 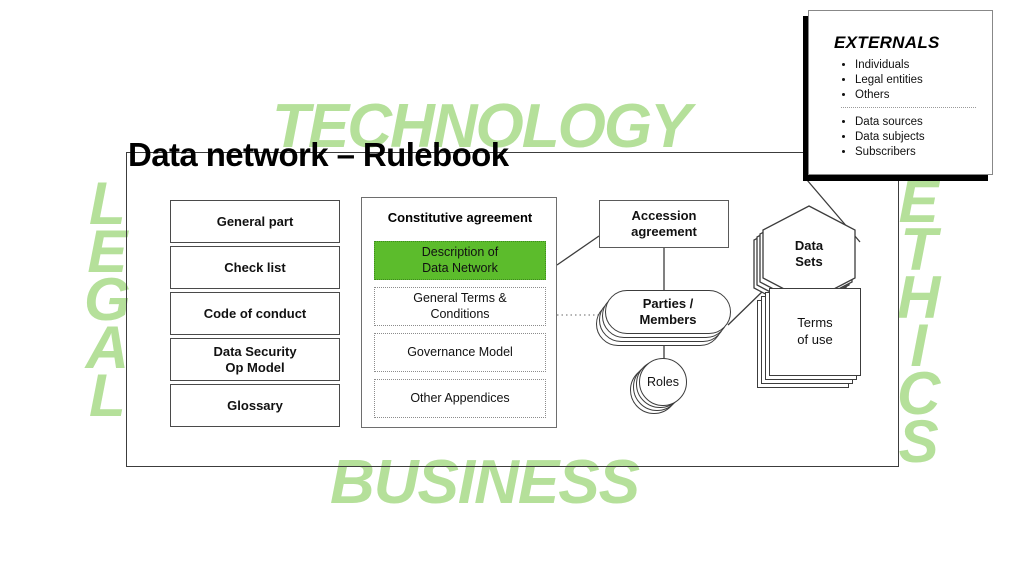 I want to click on constitutive-item-label: Description of Data Network, so click(x=460, y=259).